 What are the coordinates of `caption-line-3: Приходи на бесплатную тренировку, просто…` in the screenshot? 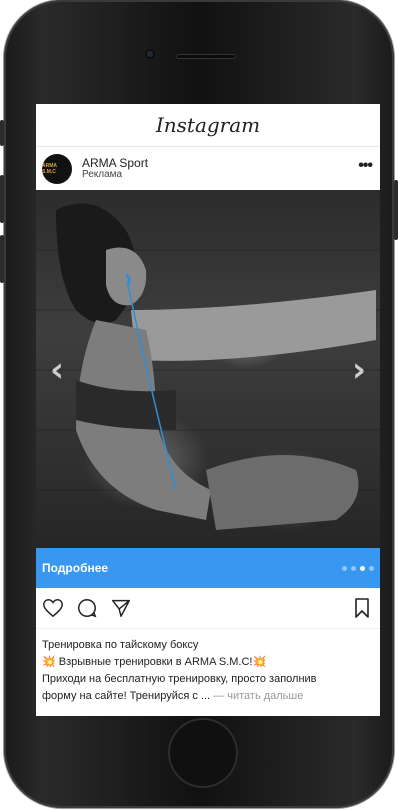 It's located at (179, 679).